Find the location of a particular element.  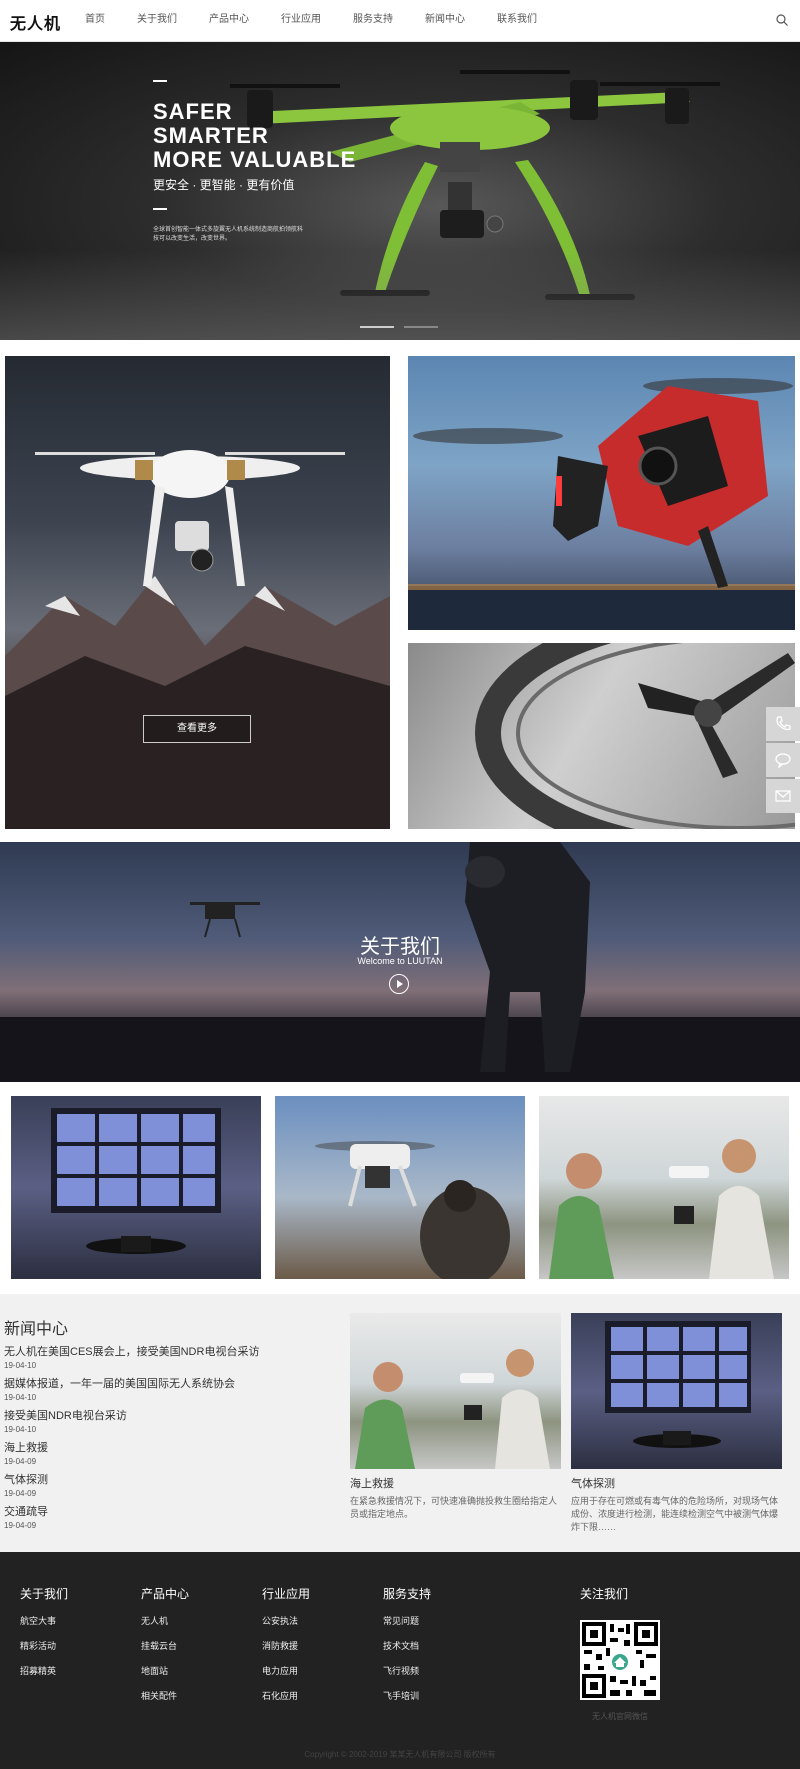

product-tile-bottom-right is located at coordinates (601, 736).